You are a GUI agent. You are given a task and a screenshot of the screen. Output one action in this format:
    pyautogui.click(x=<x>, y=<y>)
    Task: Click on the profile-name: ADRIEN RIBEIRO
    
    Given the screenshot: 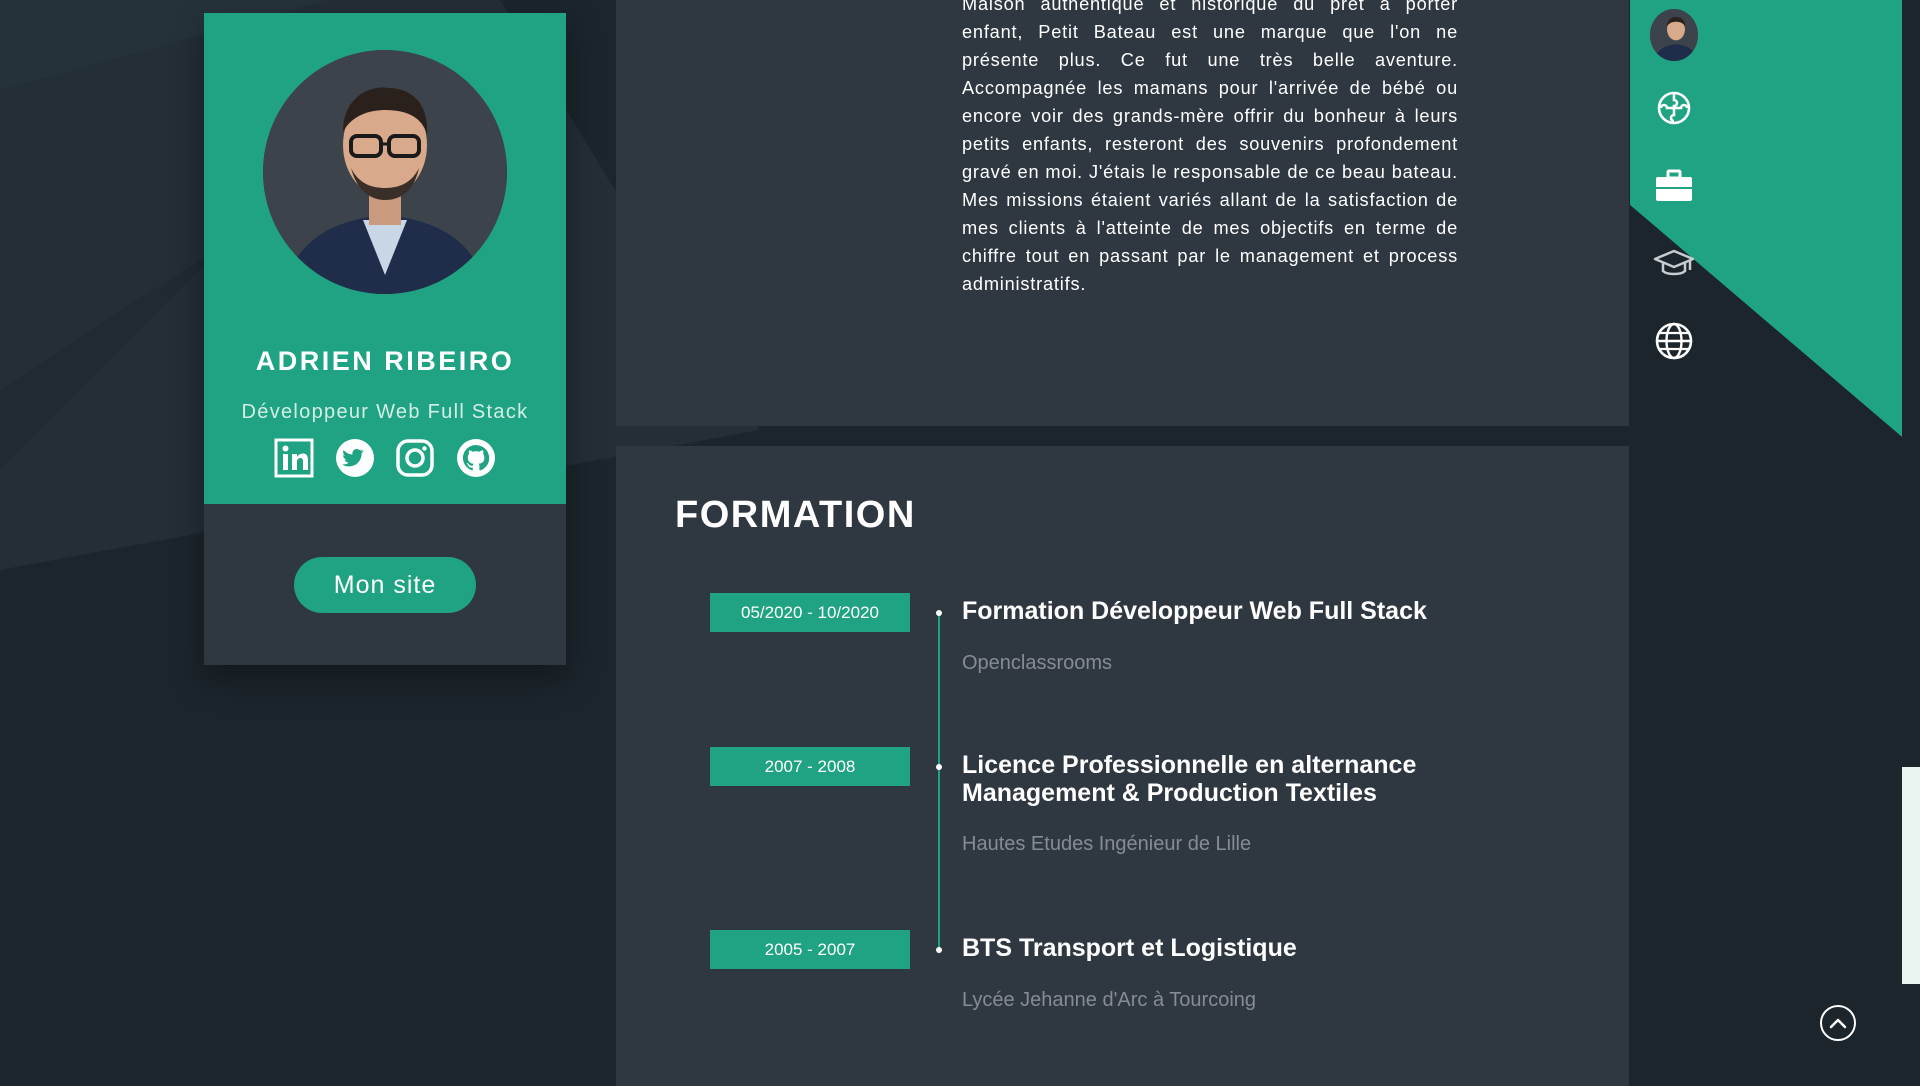 What is the action you would take?
    pyautogui.click(x=385, y=361)
    